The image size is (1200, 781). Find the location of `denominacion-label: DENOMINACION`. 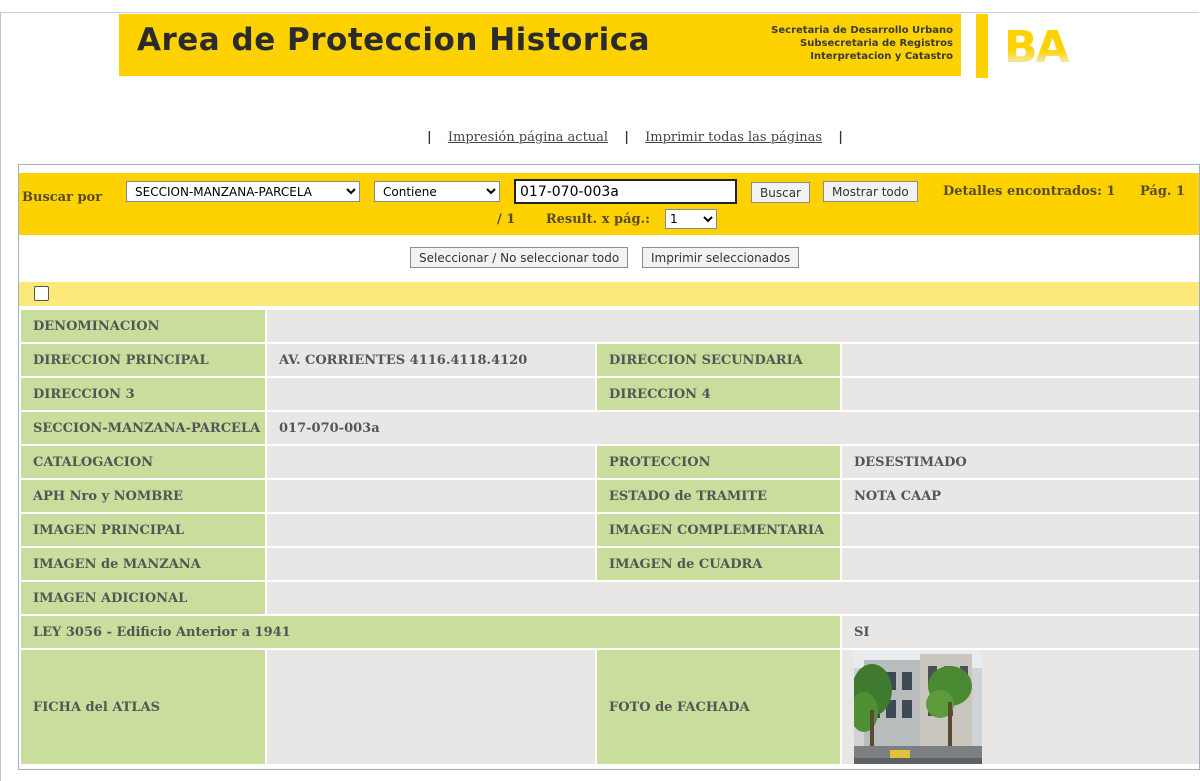

denominacion-label: DENOMINACION is located at coordinates (143, 326).